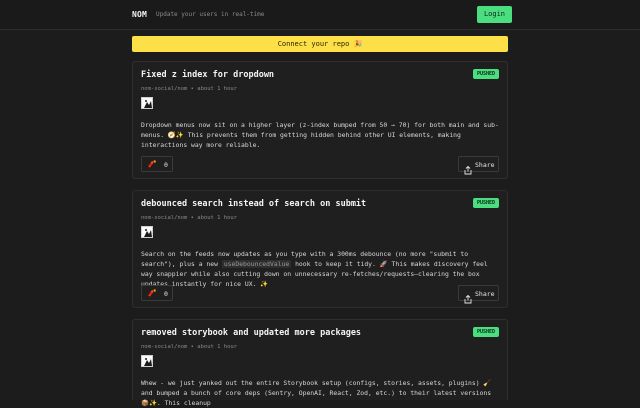 This screenshot has height=408, width=640. Describe the element at coordinates (139, 14) in the screenshot. I see `brand-logo: NOM` at that location.